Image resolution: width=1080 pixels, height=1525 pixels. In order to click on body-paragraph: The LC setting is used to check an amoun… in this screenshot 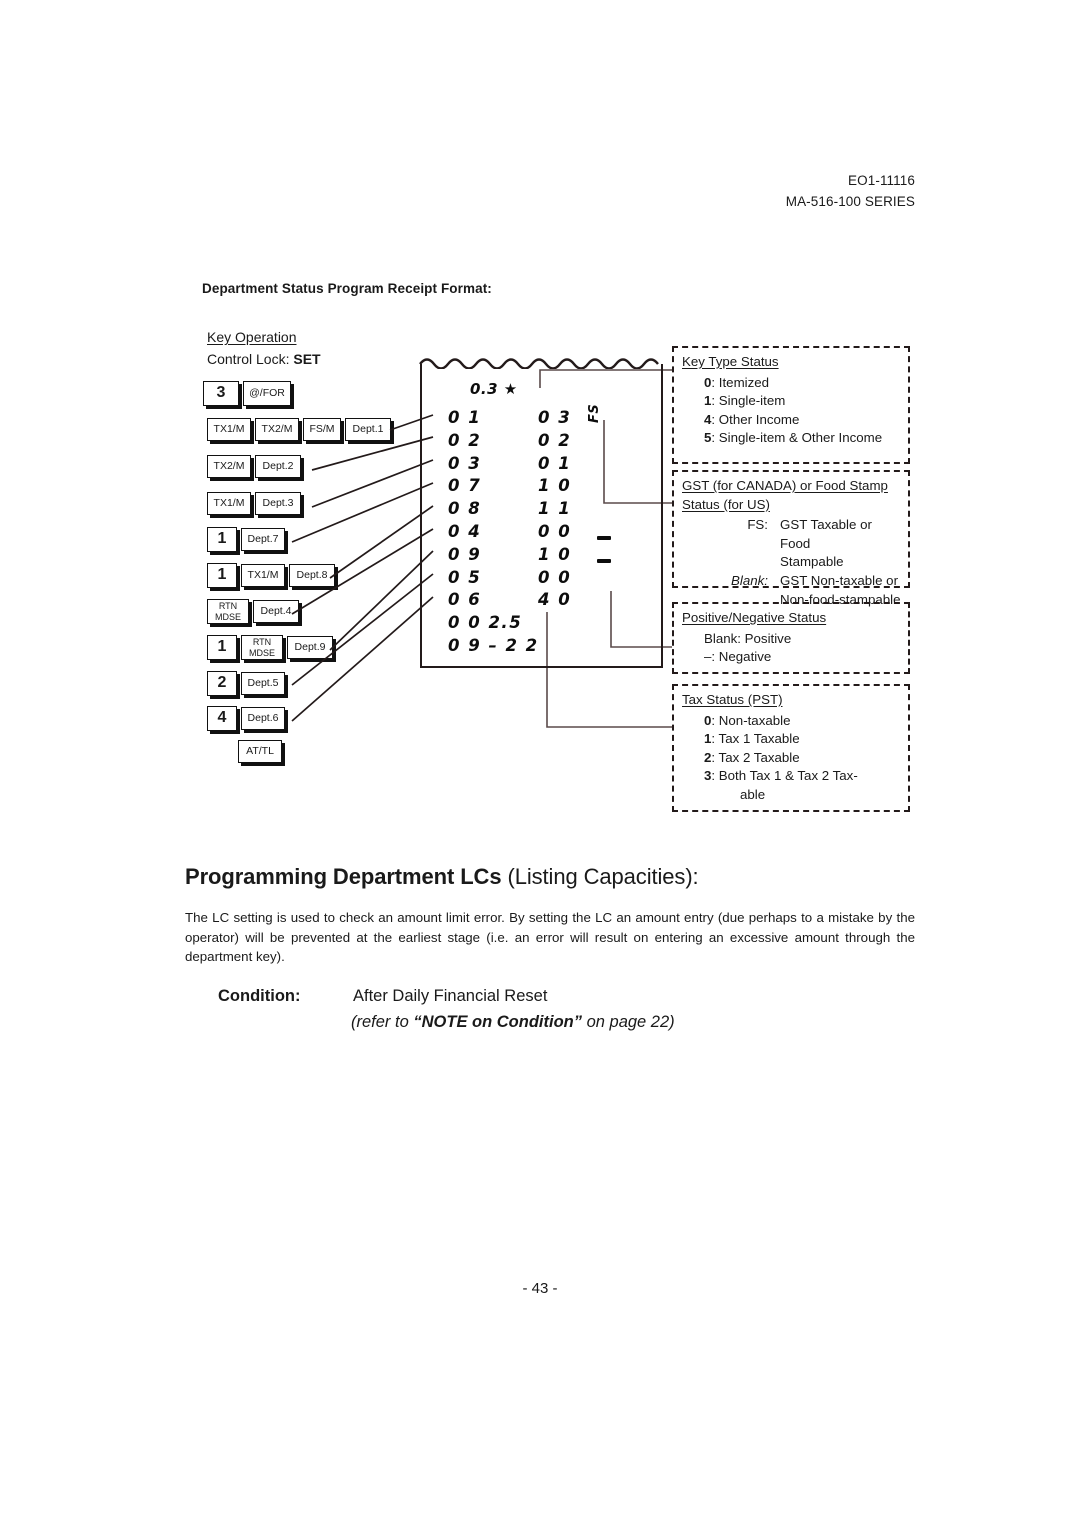, I will do `click(550, 937)`.